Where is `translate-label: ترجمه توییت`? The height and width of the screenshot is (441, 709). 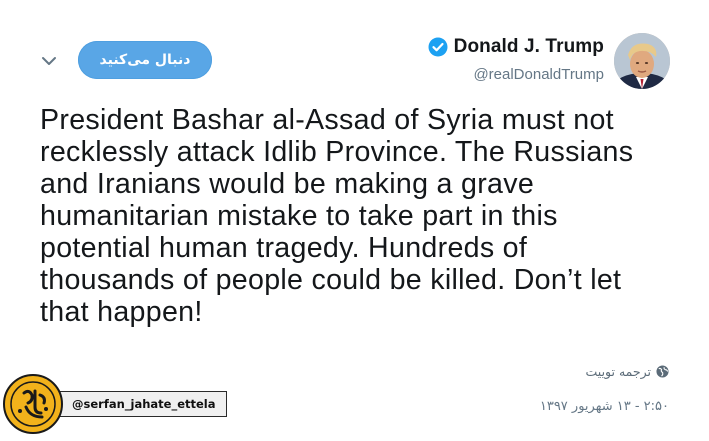
translate-label: ترجمه توییت is located at coordinates (618, 371).